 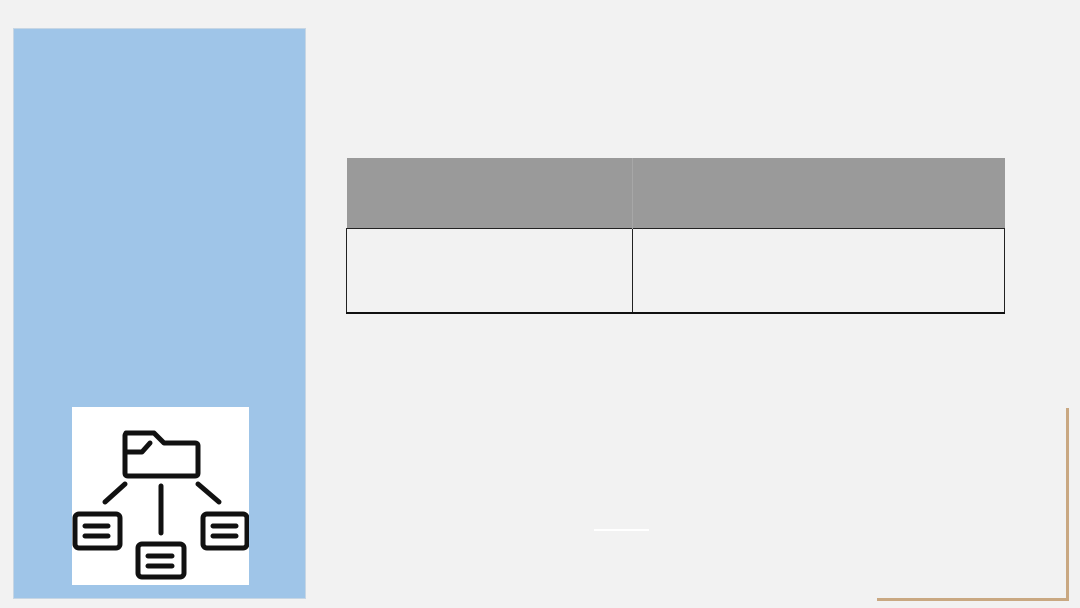 I want to click on table-header-row, so click(x=675, y=193).